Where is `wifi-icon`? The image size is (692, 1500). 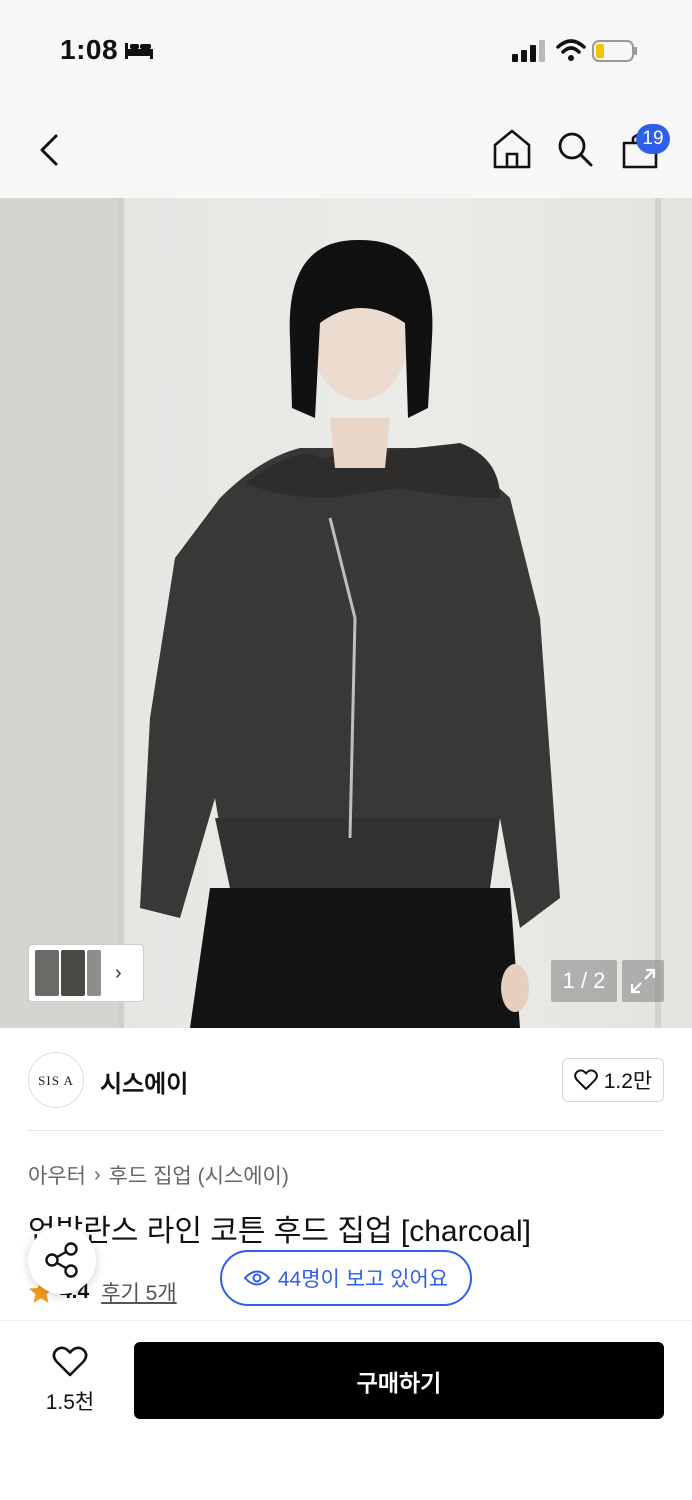 wifi-icon is located at coordinates (571, 50).